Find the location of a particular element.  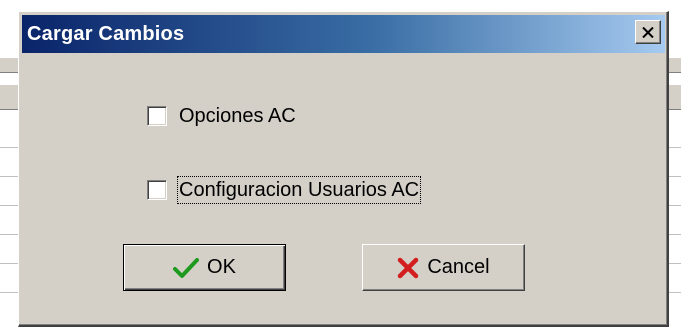

x-icon is located at coordinates (408, 268).